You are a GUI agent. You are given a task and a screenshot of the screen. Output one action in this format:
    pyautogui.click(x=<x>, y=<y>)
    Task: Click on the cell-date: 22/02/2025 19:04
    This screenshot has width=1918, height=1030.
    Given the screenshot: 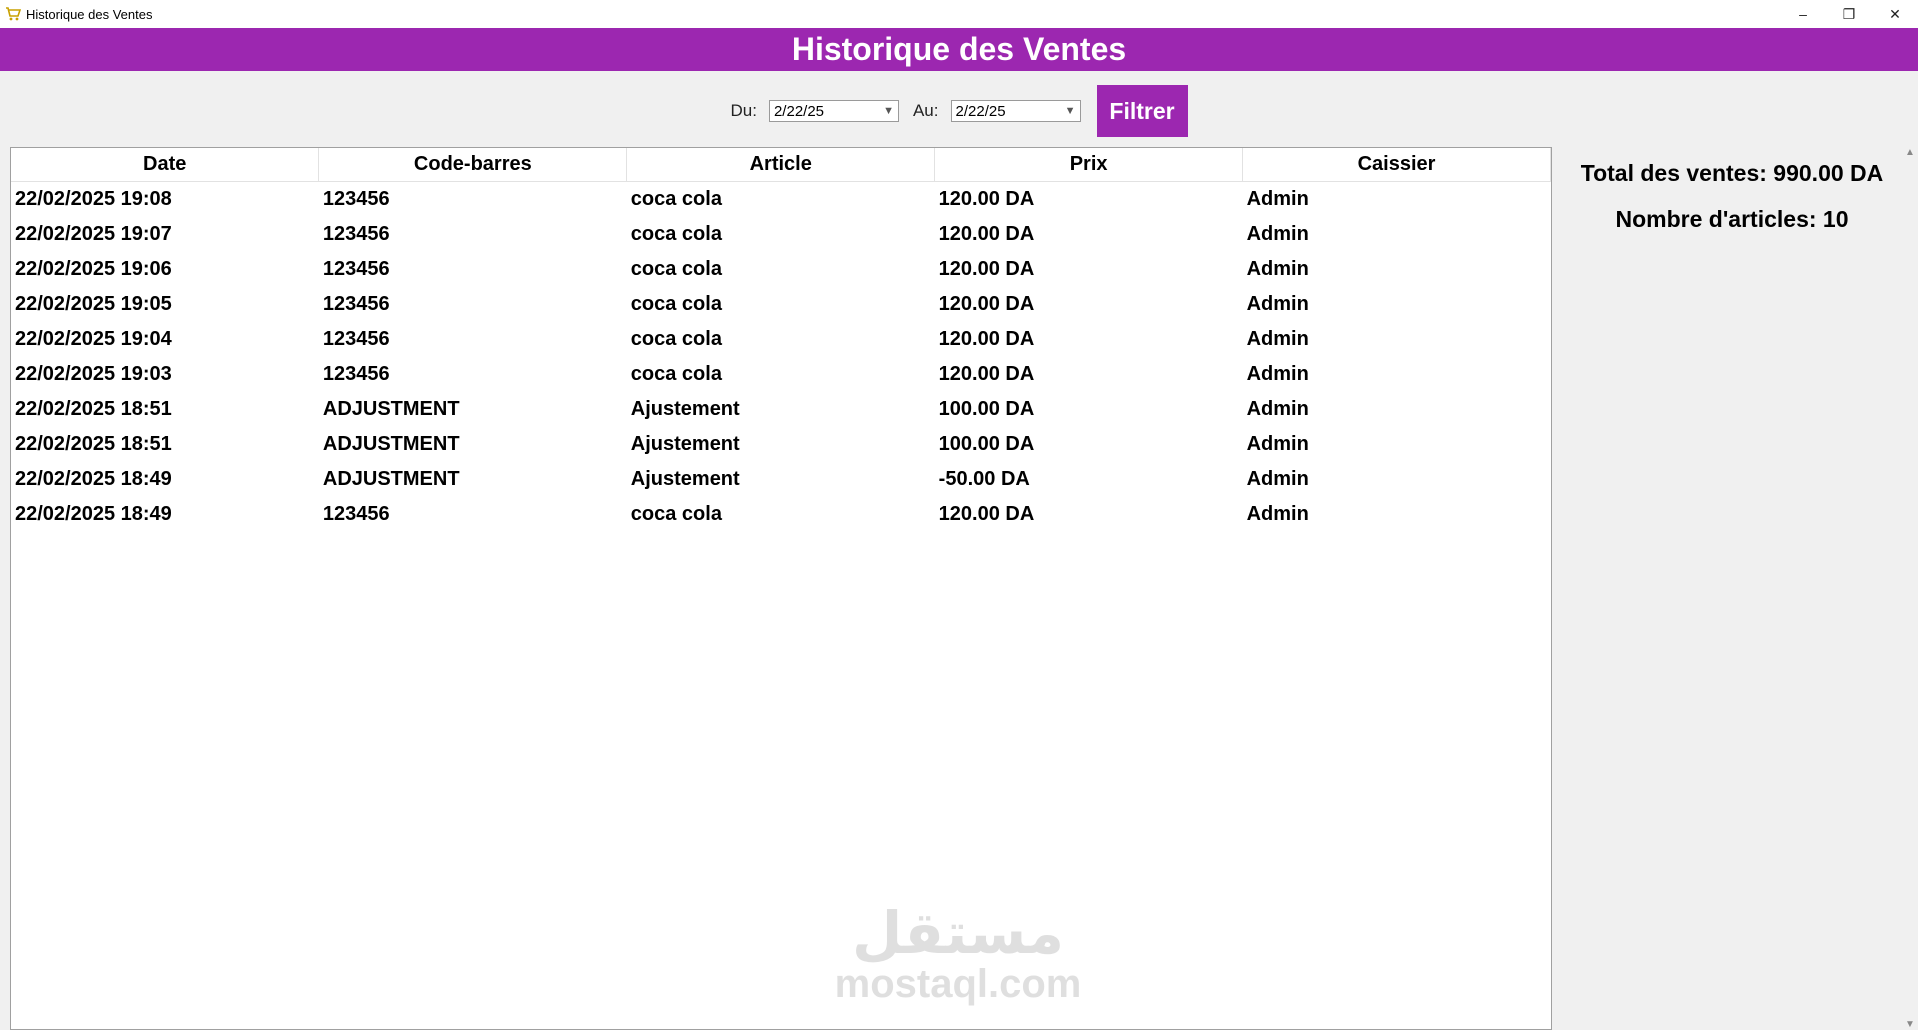 What is the action you would take?
    pyautogui.click(x=93, y=339)
    